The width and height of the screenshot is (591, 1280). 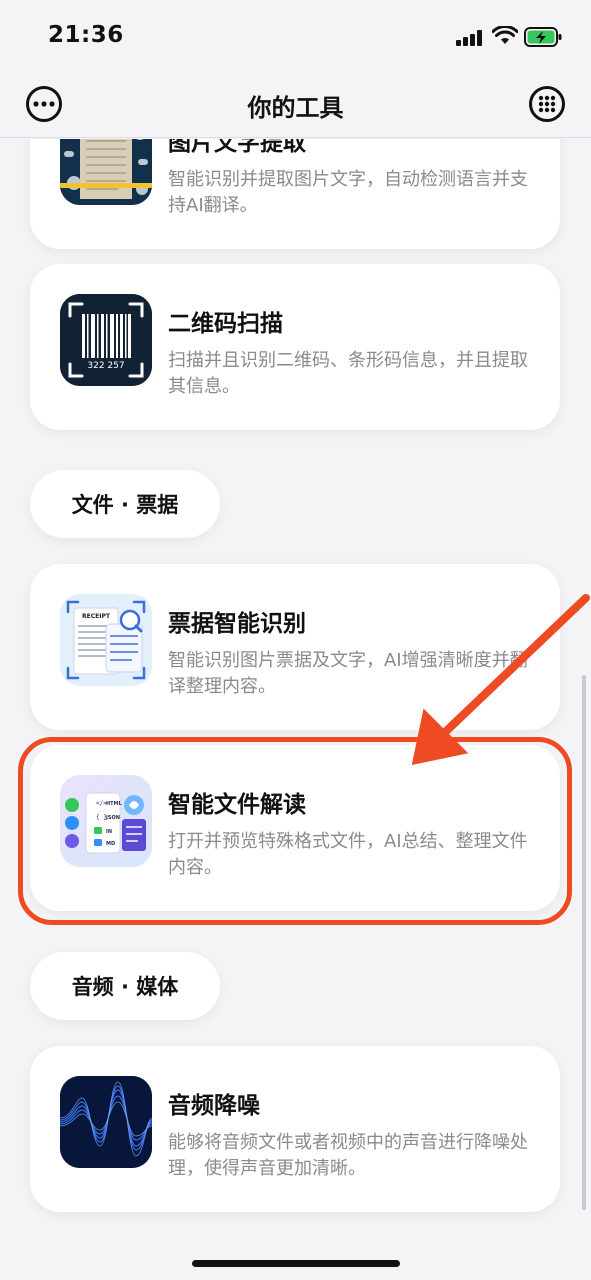 I want to click on file-type-json: JSON, so click(x=112, y=818).